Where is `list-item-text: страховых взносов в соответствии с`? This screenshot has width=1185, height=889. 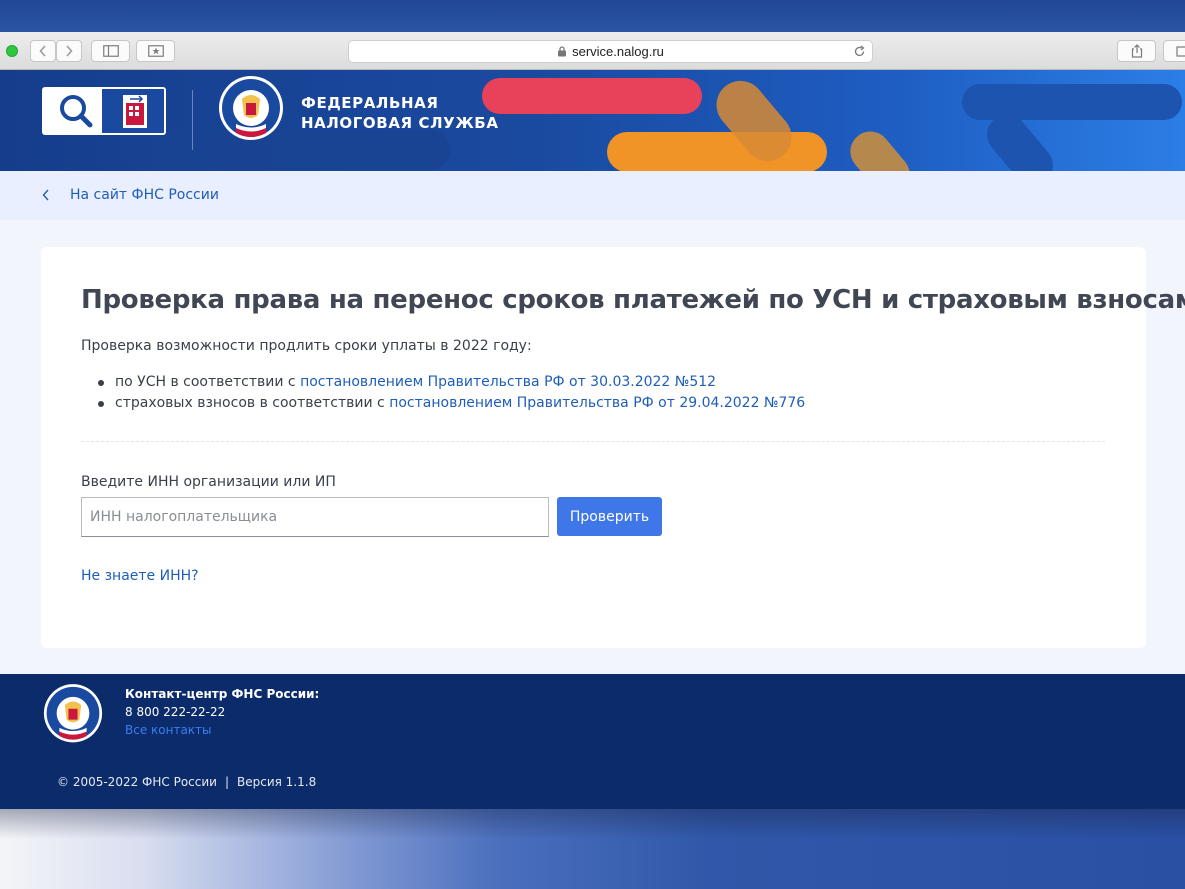
list-item-text: страховых взносов в соответствии с is located at coordinates (252, 403).